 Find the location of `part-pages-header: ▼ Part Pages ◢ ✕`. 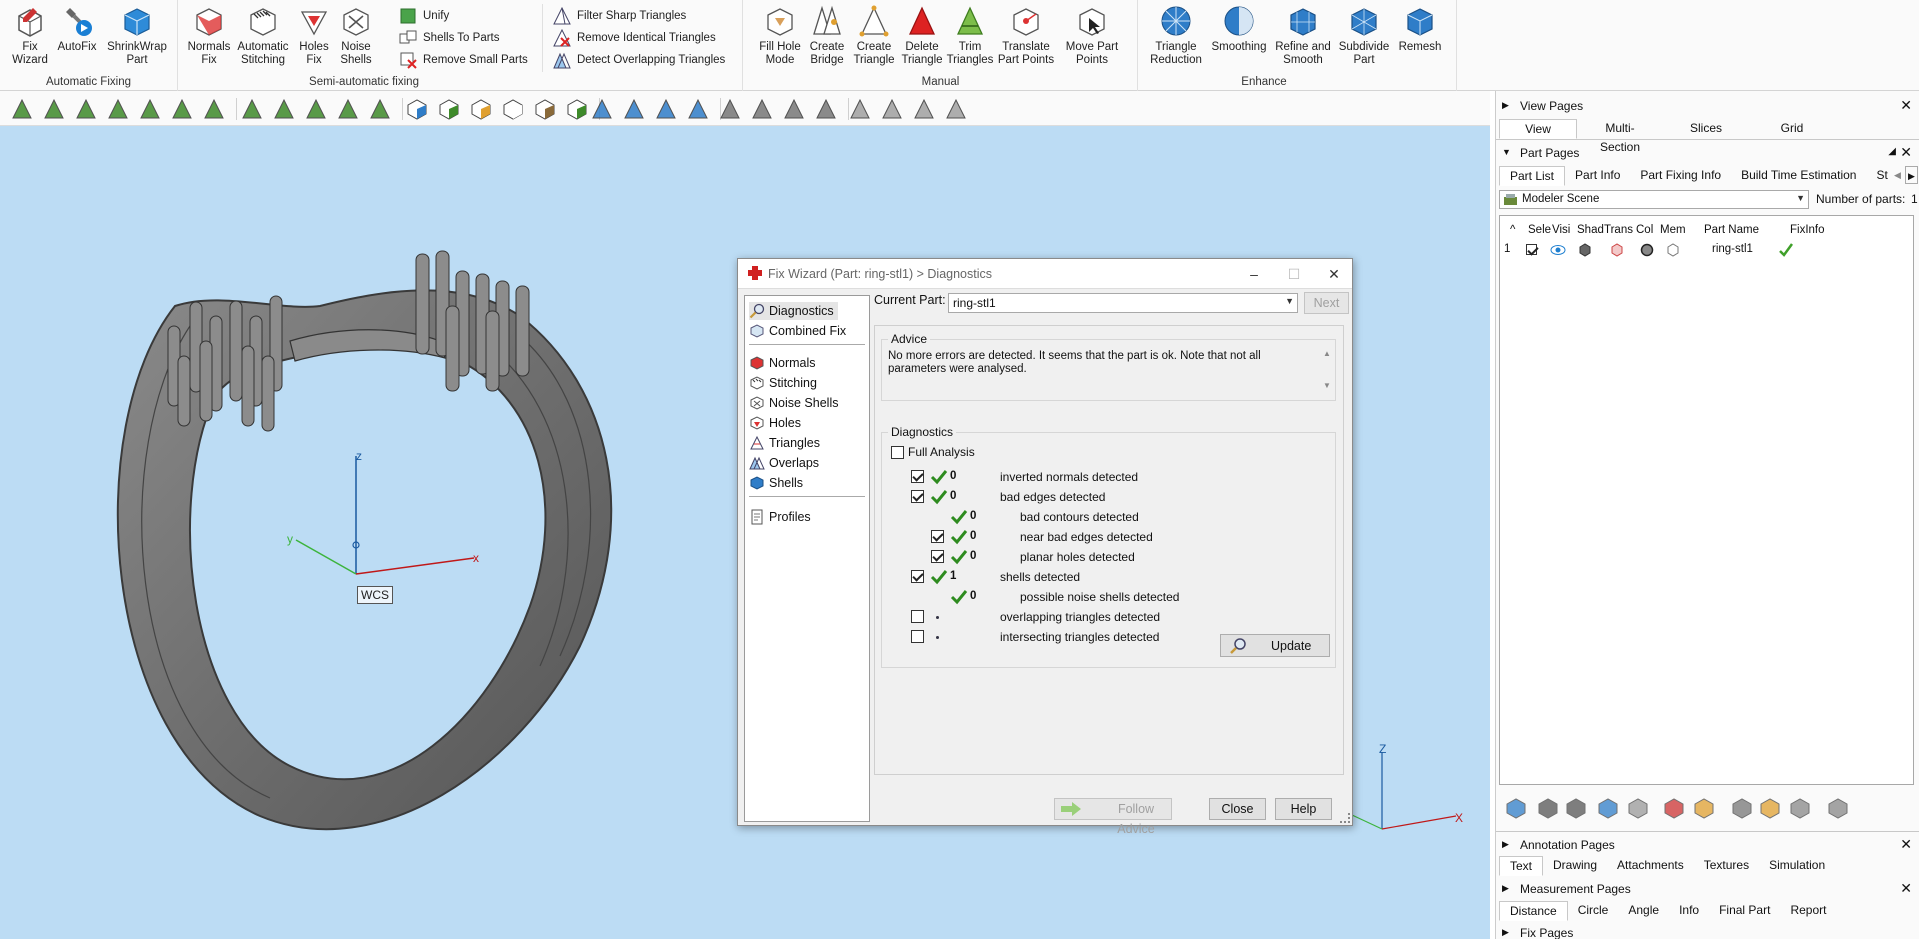

part-pages-header: ▼ Part Pages ◢ ✕ is located at coordinates (1707, 152).